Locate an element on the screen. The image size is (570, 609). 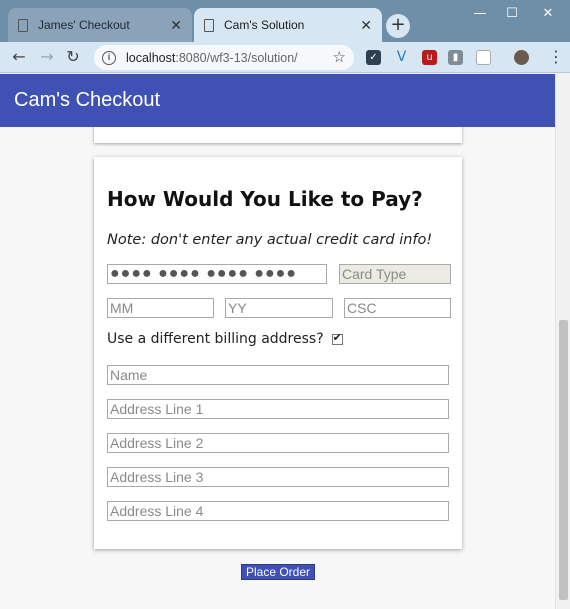
address-line-2-input is located at coordinates (278, 443).